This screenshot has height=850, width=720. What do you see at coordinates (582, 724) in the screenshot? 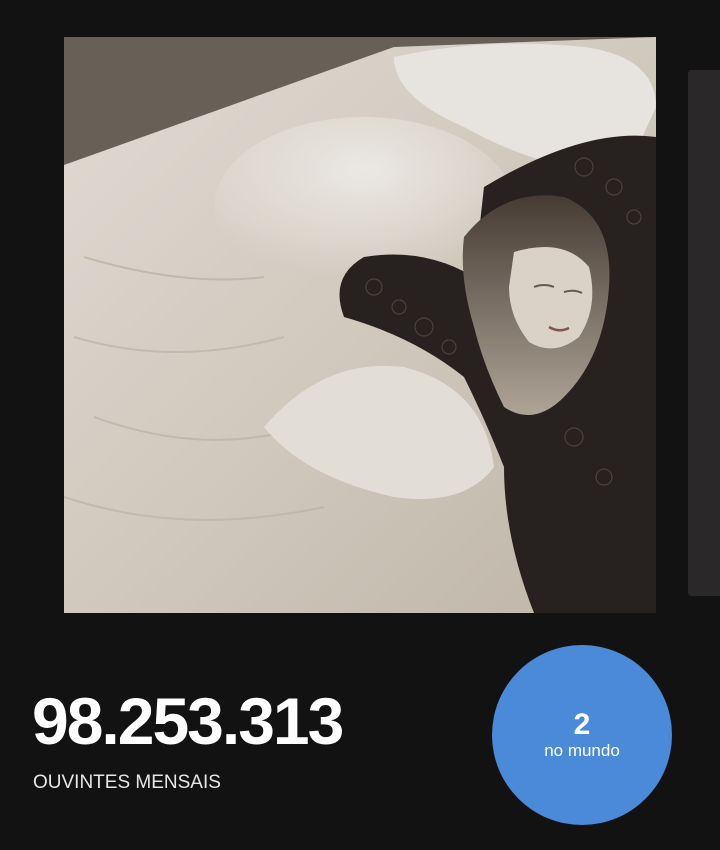
I see `world-rank-number: 2` at bounding box center [582, 724].